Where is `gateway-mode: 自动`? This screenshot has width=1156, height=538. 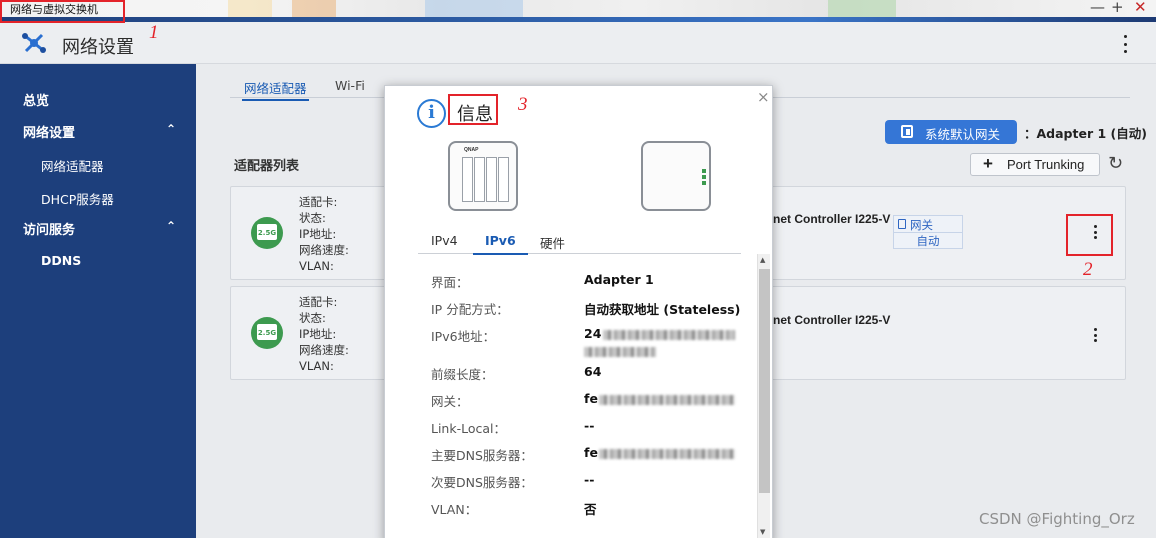 gateway-mode: 自动 is located at coordinates (928, 241).